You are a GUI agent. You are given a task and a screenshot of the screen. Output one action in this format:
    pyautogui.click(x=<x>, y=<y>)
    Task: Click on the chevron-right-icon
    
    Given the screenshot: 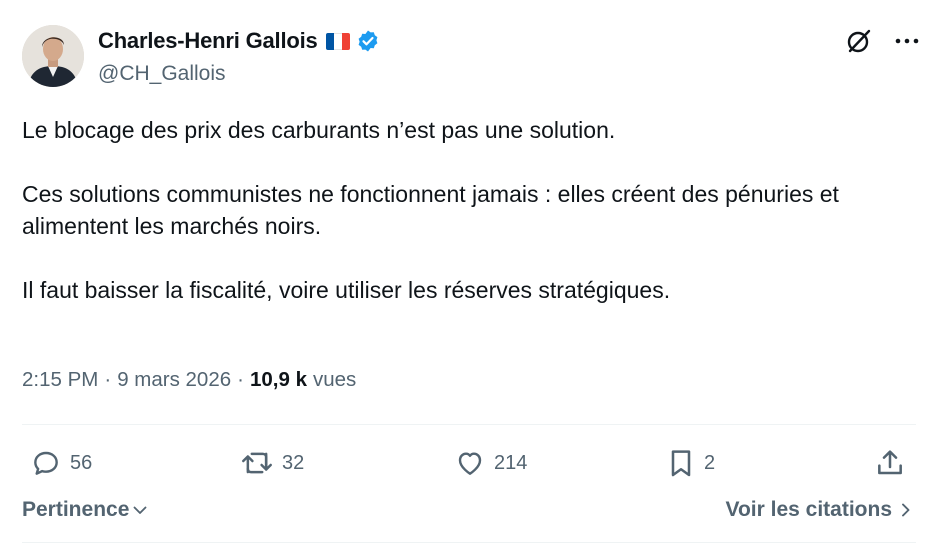 What is the action you would take?
    pyautogui.click(x=906, y=510)
    